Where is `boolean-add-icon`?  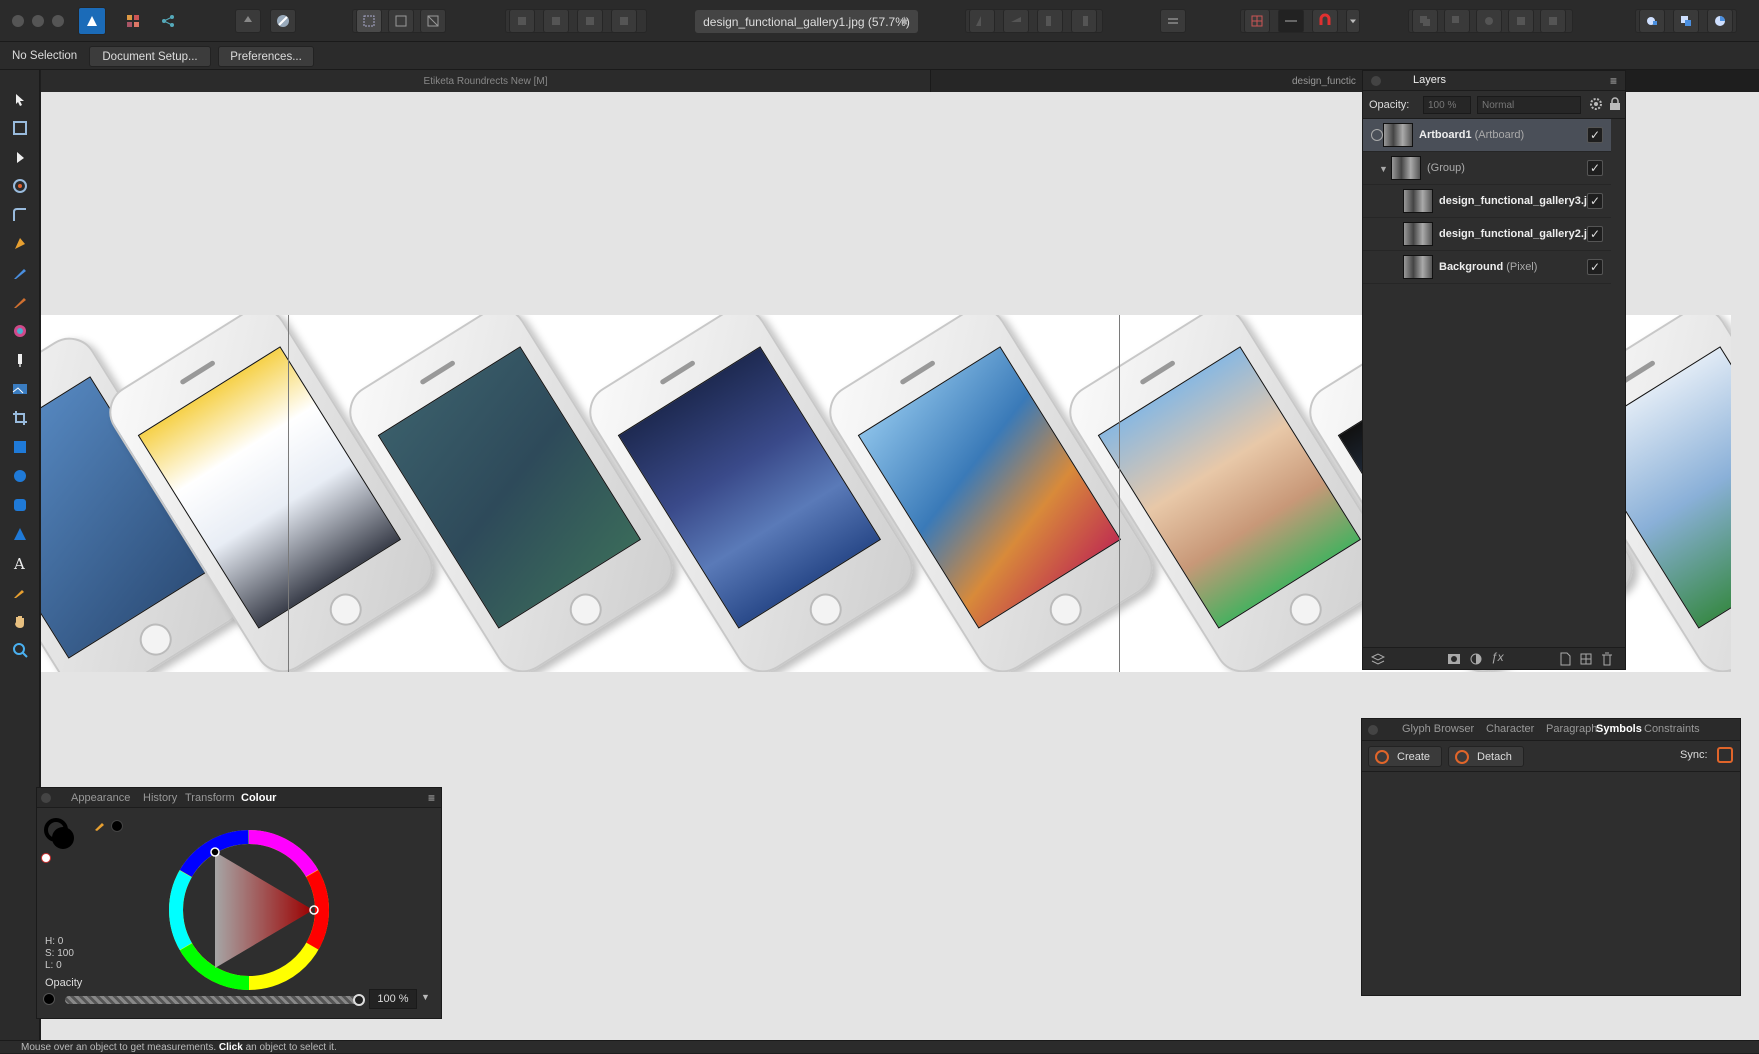
boolean-add-icon is located at coordinates (1425, 21).